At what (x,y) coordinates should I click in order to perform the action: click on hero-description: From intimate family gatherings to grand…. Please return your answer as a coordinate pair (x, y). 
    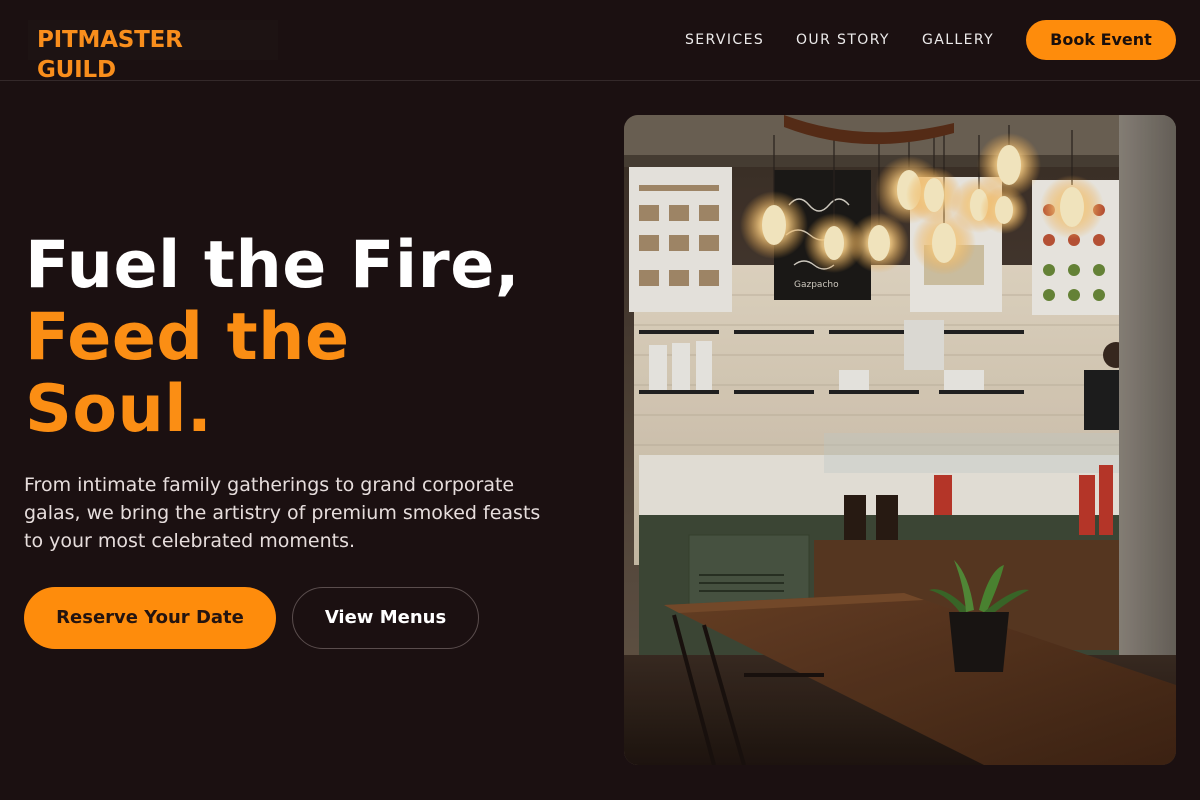
    Looking at the image, I should click on (282, 513).